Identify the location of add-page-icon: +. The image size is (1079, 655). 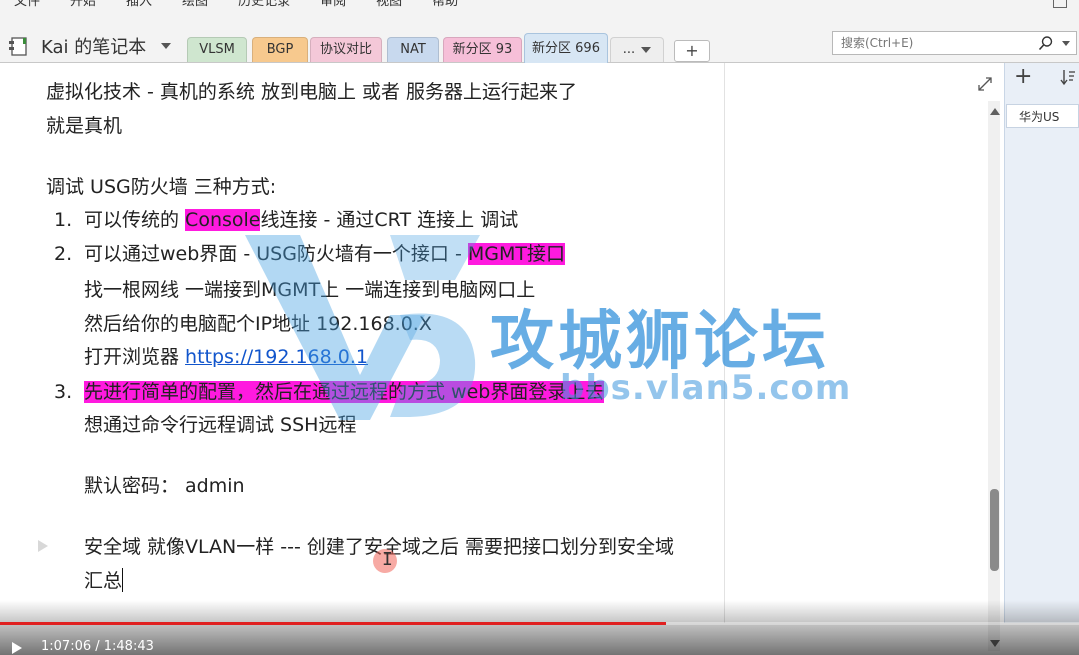
(1023, 76).